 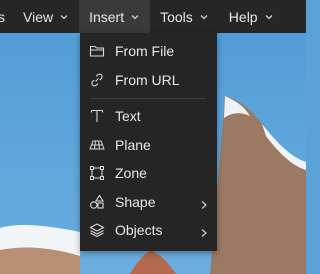 What do you see at coordinates (97, 80) in the screenshot?
I see `link-icon` at bounding box center [97, 80].